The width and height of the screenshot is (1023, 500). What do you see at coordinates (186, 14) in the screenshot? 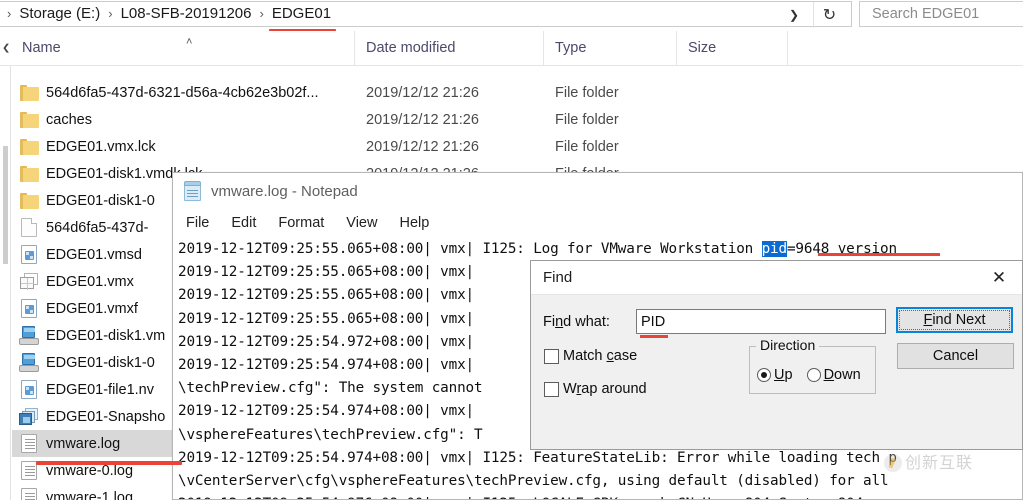
I see `breadcrumb-item-l08sfb: L08-SFB-20191206` at bounding box center [186, 14].